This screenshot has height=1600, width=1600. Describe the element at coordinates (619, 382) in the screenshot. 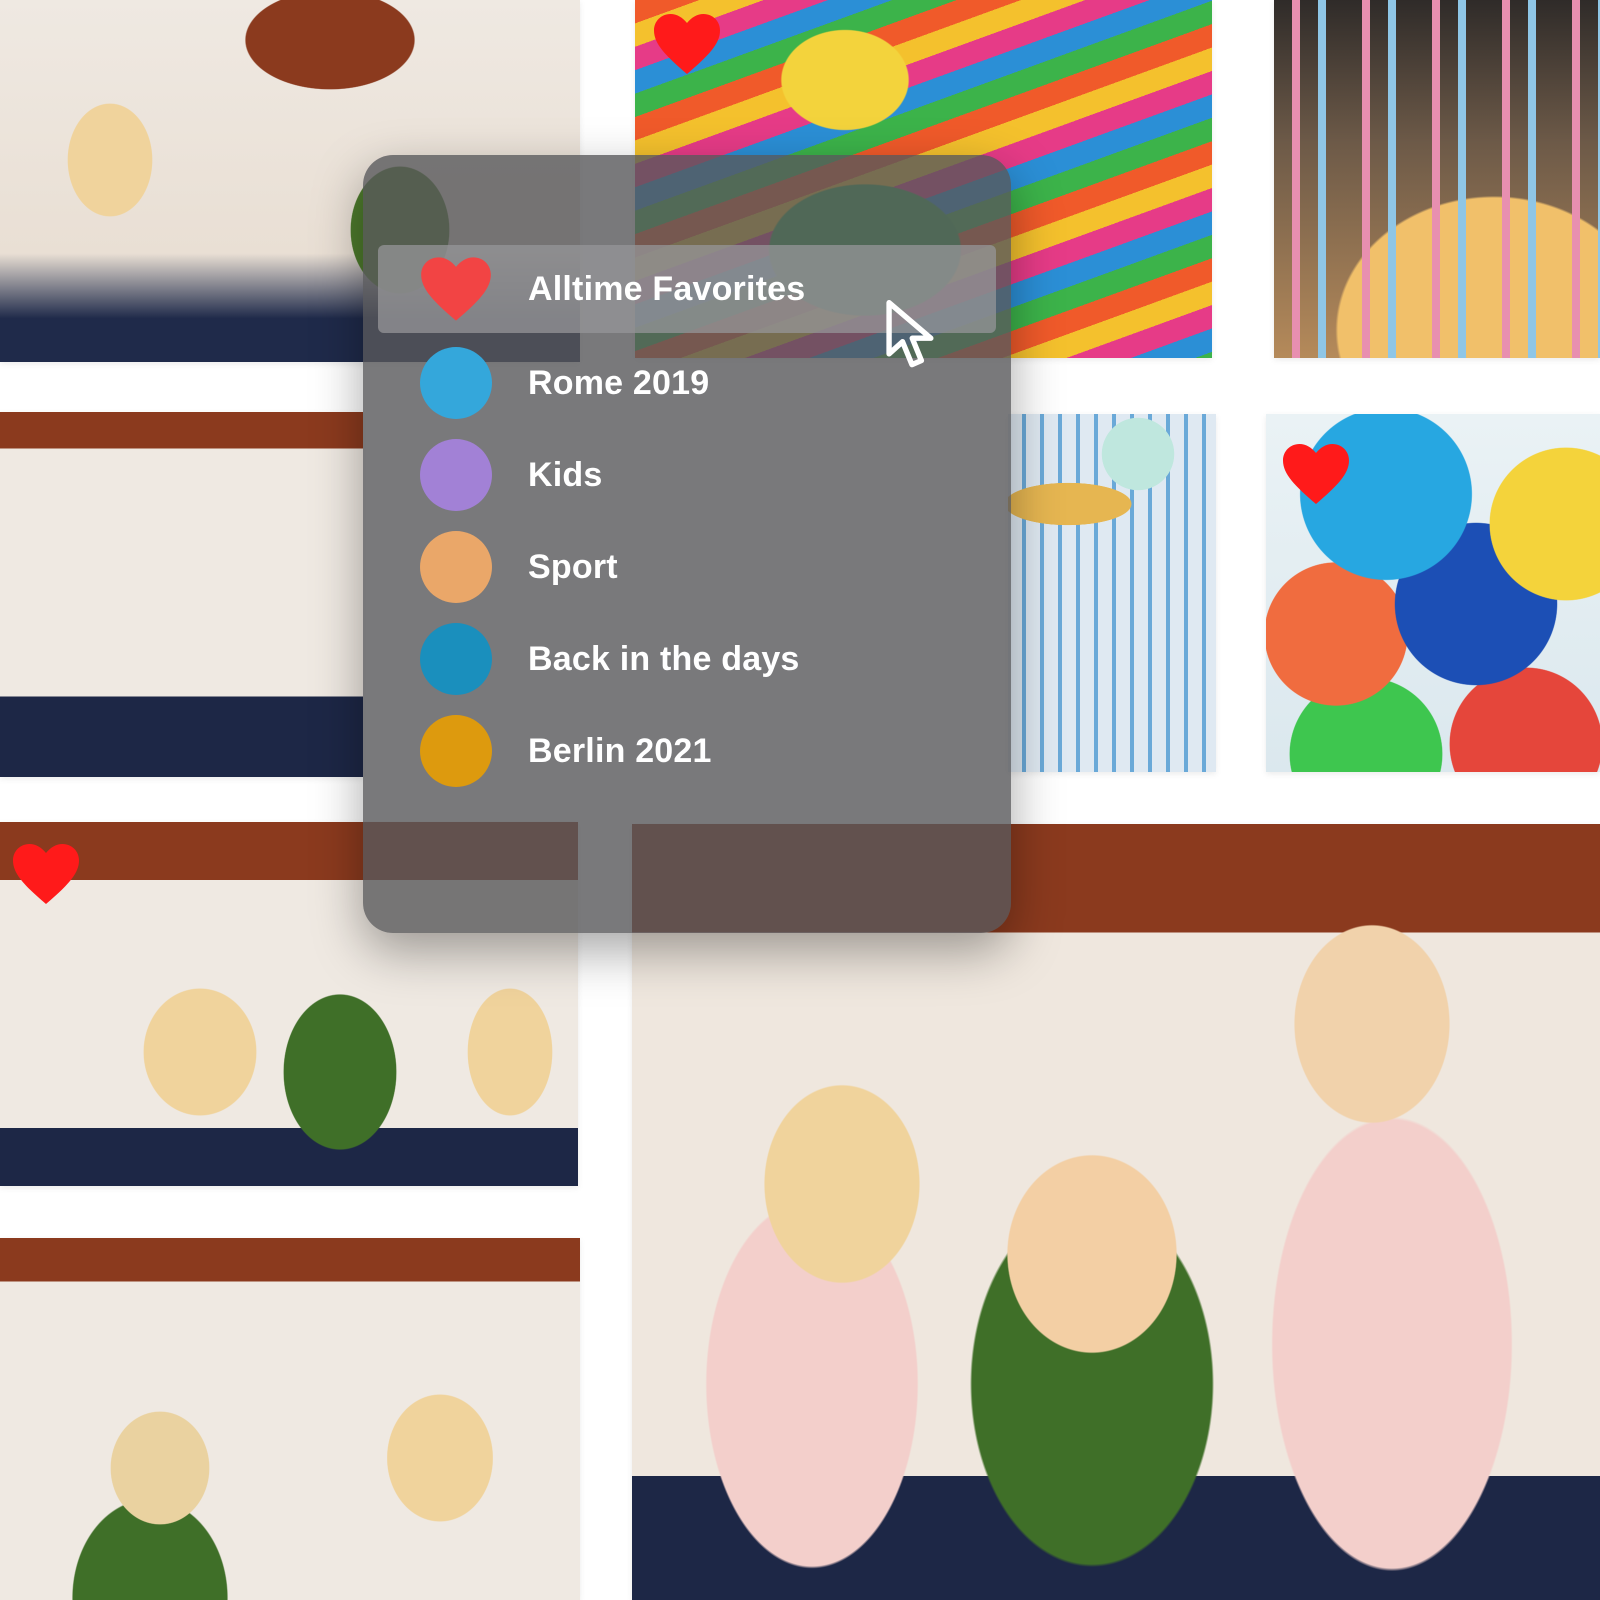

I see `album-label: Rome 2019` at that location.